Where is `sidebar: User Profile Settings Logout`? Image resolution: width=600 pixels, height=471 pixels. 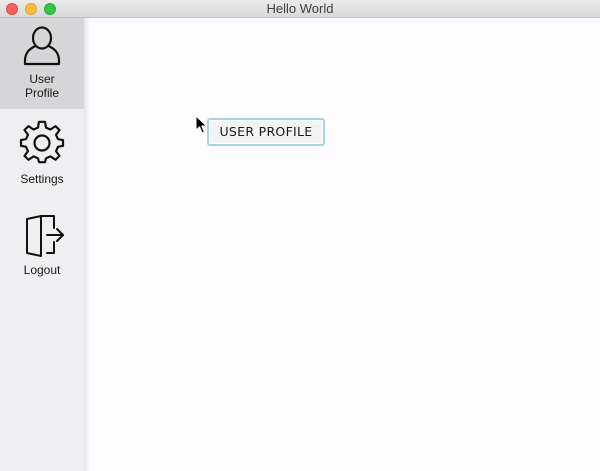
sidebar: User Profile Settings Logout is located at coordinates (42, 244).